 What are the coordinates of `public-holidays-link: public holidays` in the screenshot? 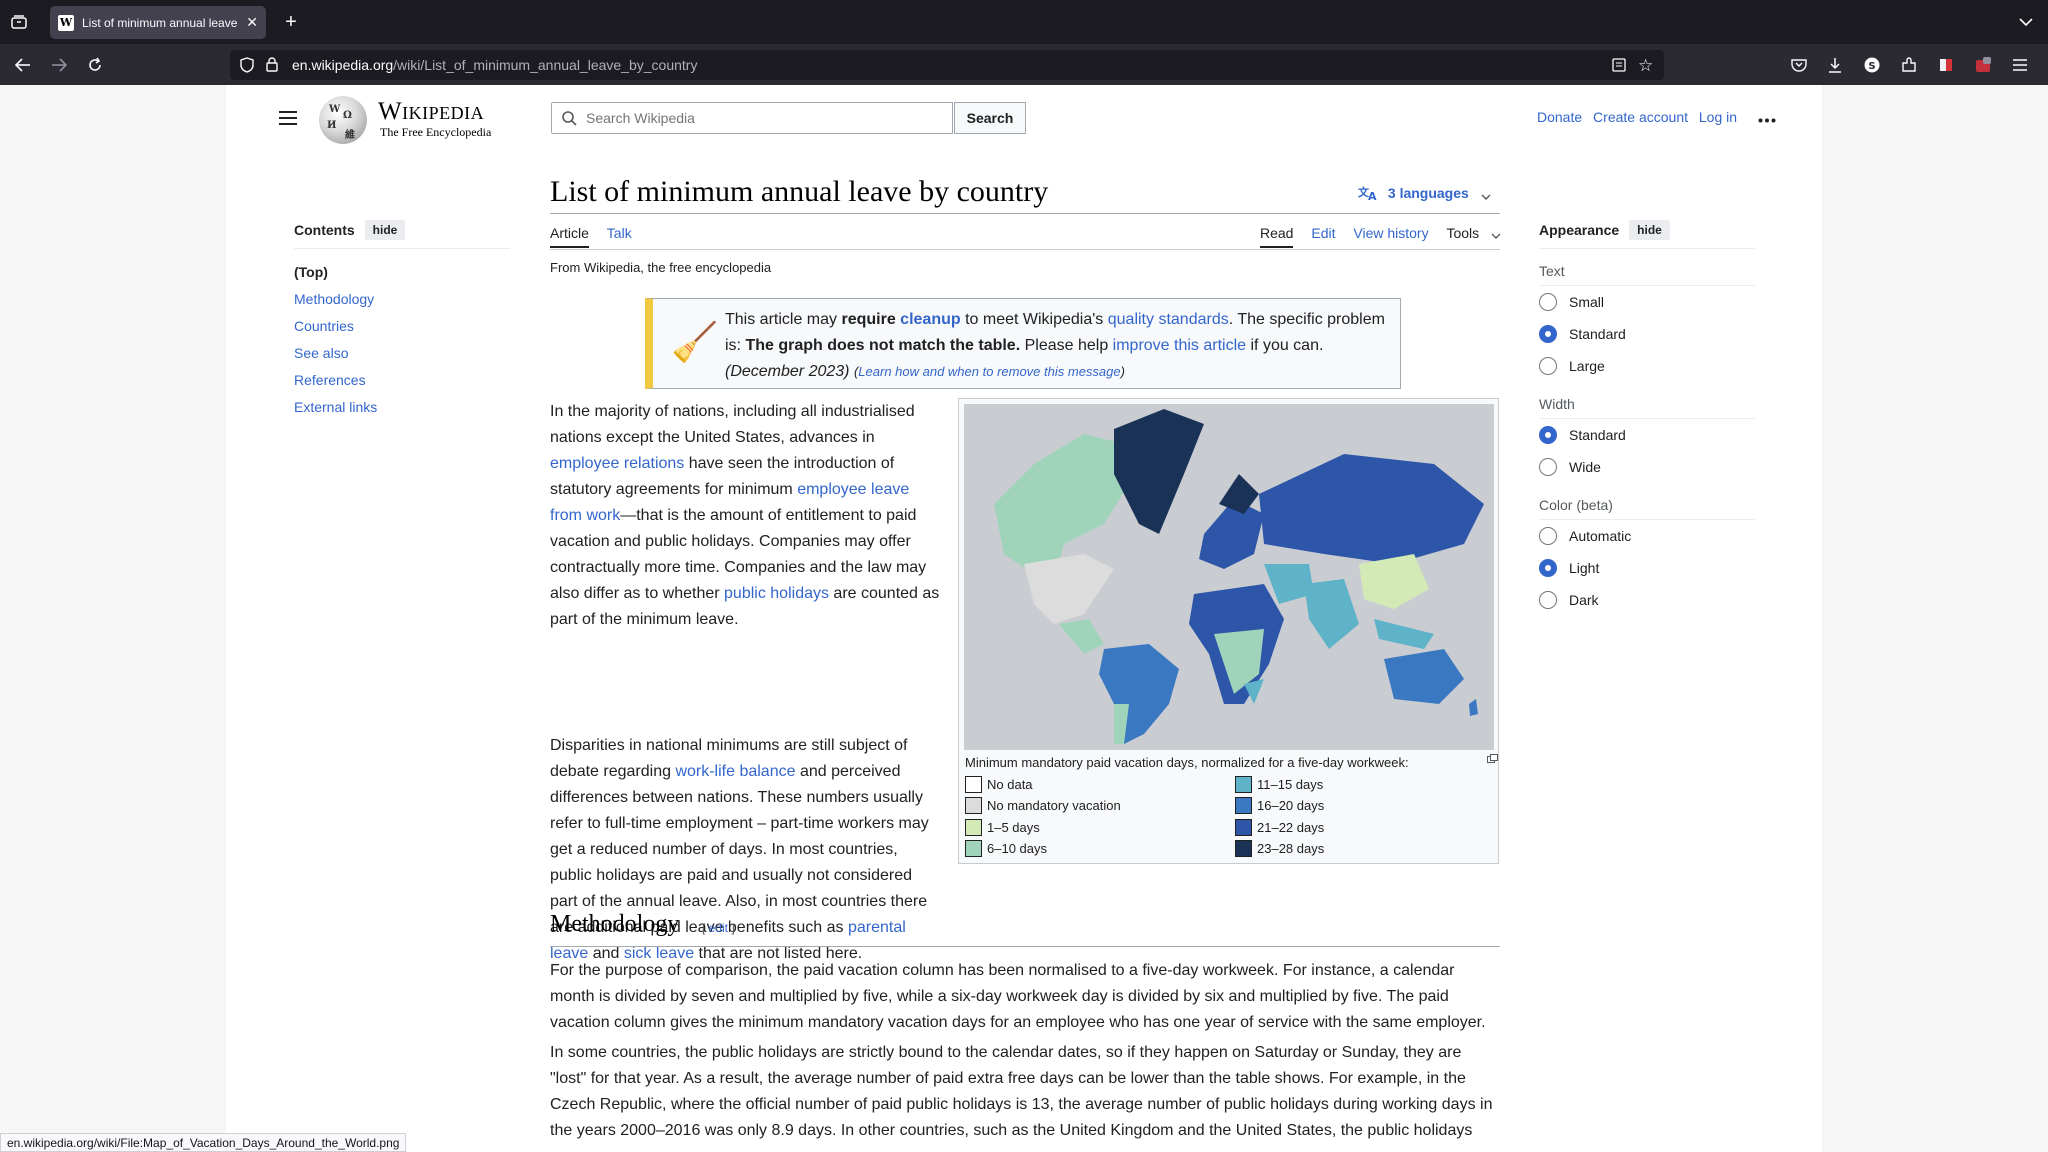 It's located at (776, 593).